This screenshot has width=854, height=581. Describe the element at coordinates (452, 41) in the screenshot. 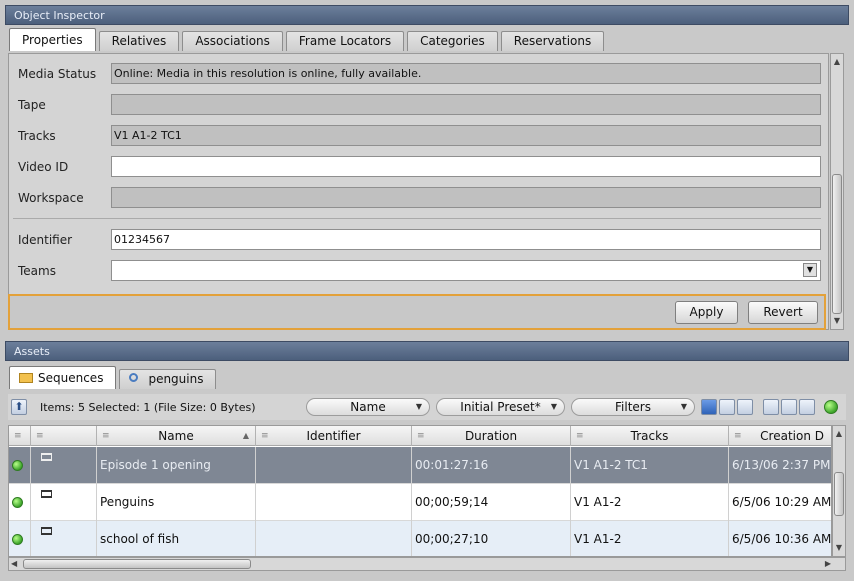

I see `tab-categories: Categories` at that location.